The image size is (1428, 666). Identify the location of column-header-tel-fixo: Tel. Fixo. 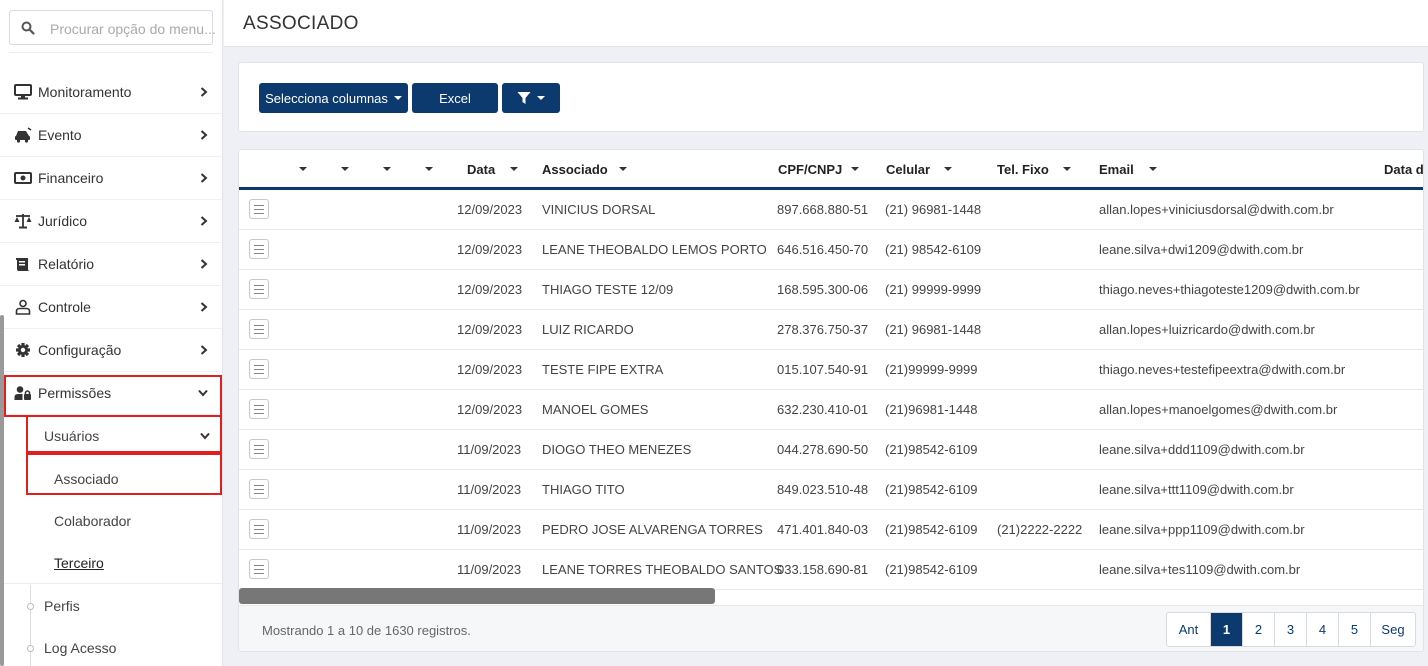
(1023, 169).